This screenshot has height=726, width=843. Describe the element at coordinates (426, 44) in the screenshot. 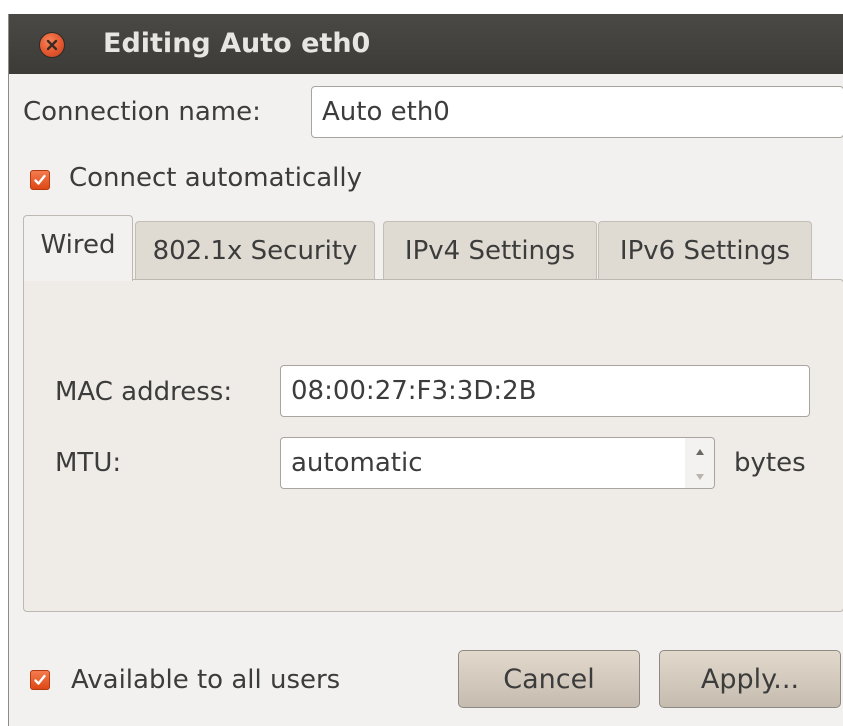

I see `title-bar: Editing Auto eth0` at that location.